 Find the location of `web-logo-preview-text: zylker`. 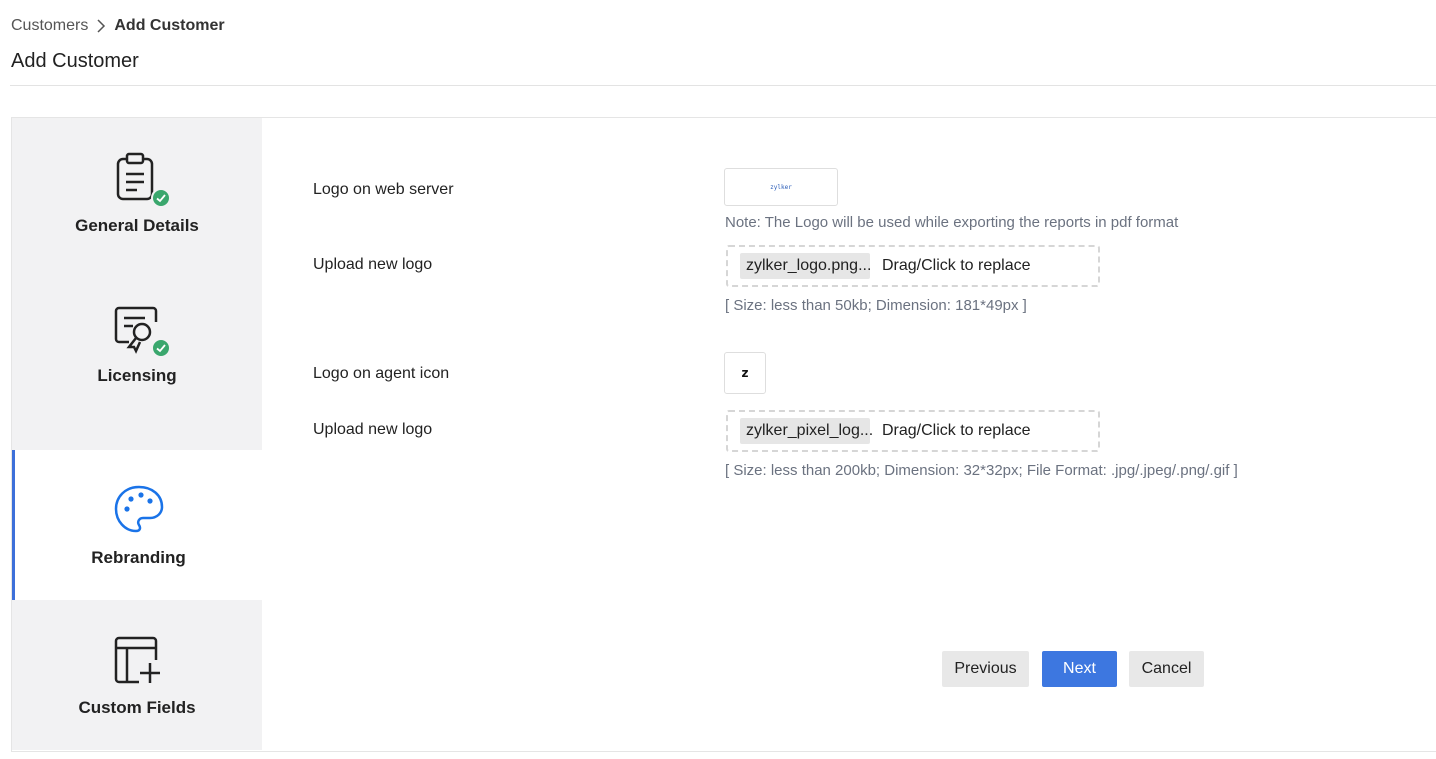

web-logo-preview-text: zylker is located at coordinates (781, 187).